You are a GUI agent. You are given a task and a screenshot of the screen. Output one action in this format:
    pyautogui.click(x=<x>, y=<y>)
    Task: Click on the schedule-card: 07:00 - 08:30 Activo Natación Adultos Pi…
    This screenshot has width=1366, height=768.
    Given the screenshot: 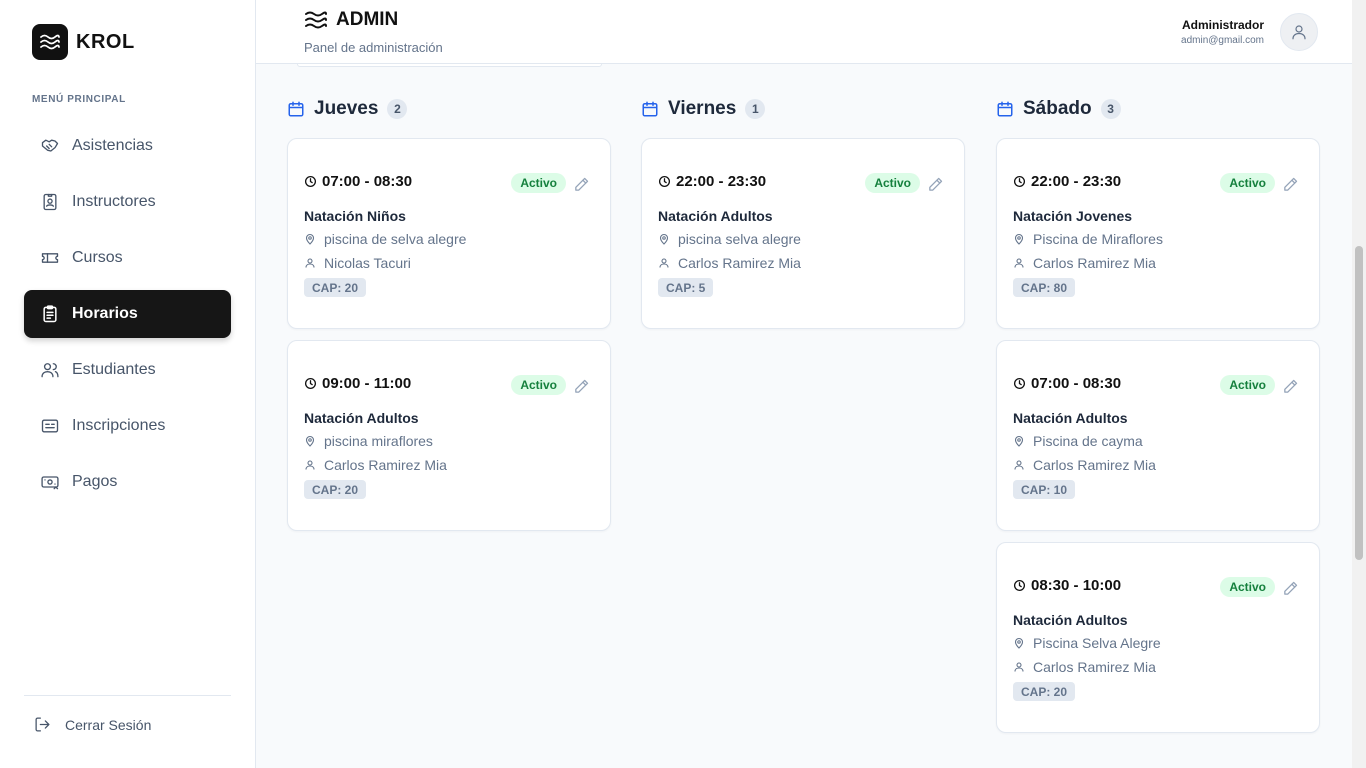 What is the action you would take?
    pyautogui.click(x=1158, y=435)
    